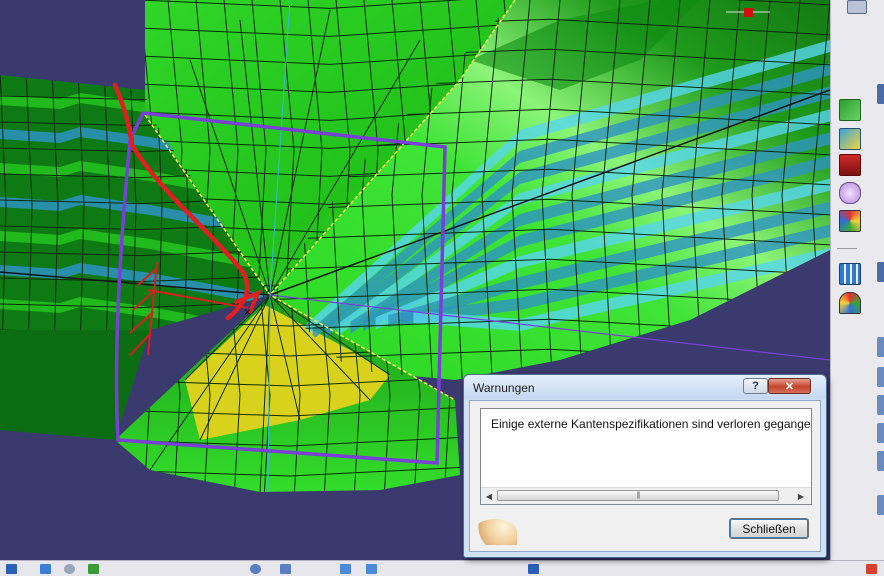  What do you see at coordinates (871, 569) in the screenshot?
I see `status-icon` at bounding box center [871, 569].